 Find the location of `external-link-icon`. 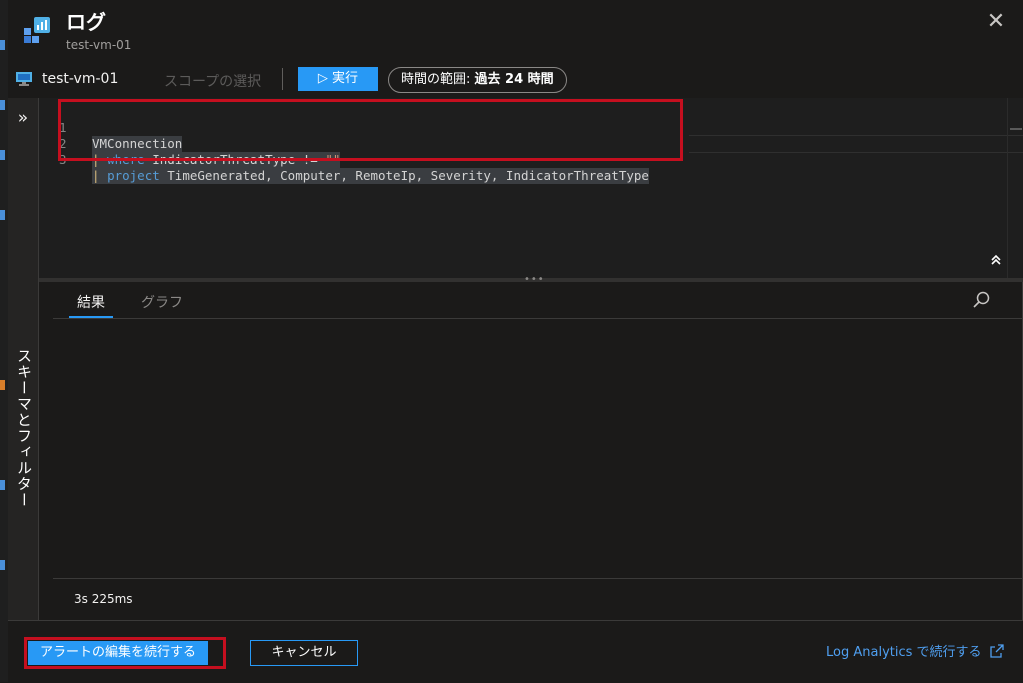

external-link-icon is located at coordinates (996, 651).